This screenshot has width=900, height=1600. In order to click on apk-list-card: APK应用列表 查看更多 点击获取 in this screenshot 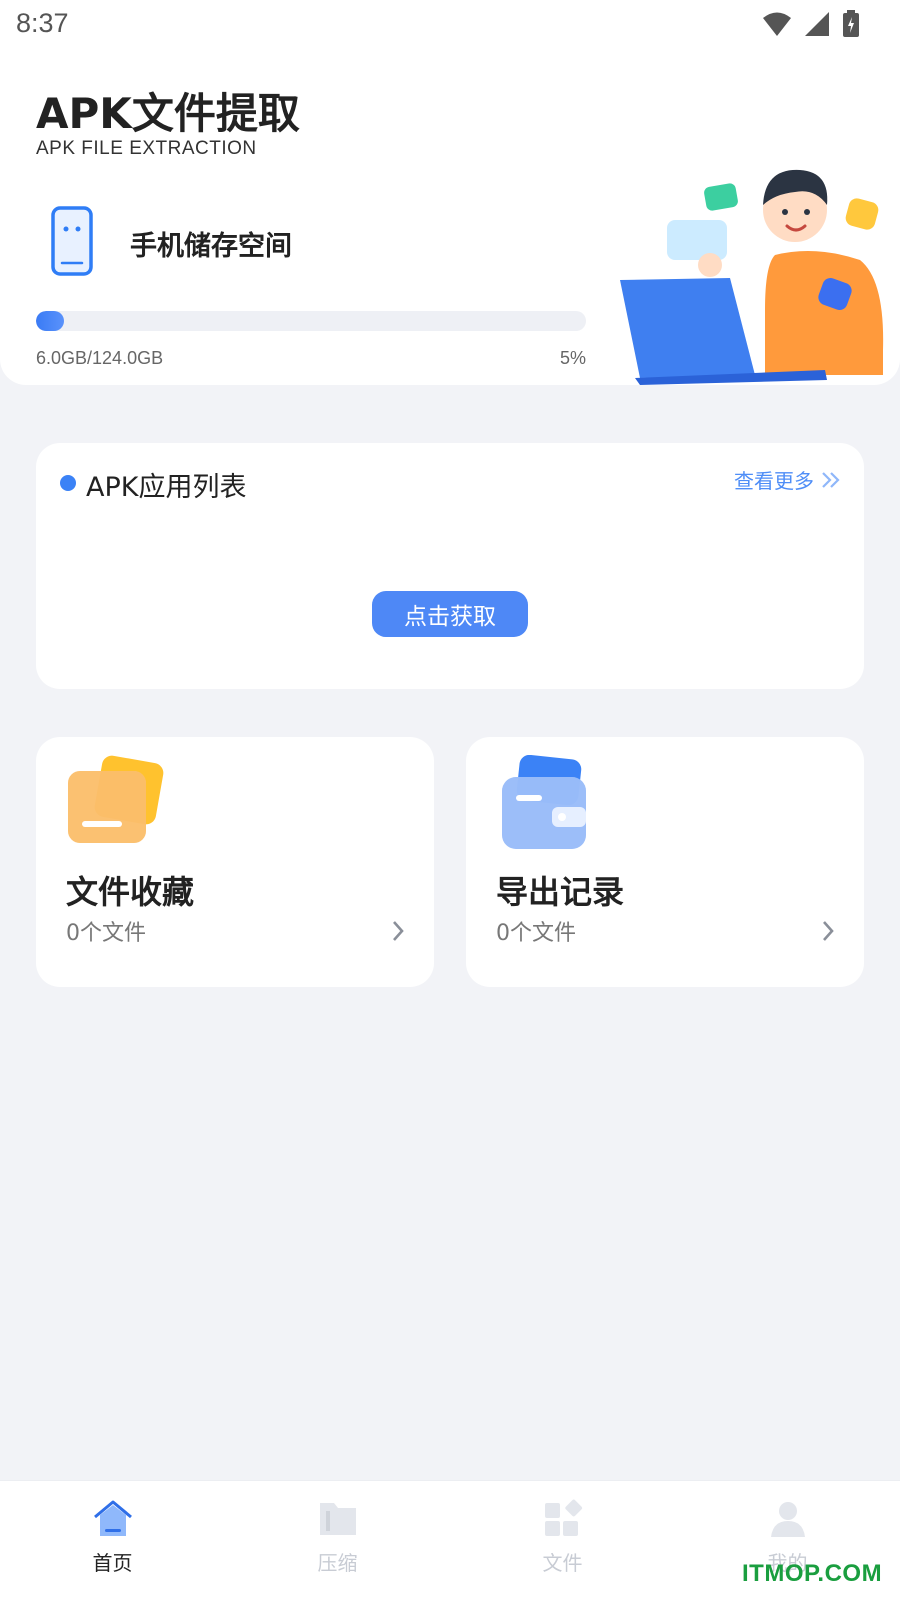, I will do `click(450, 566)`.